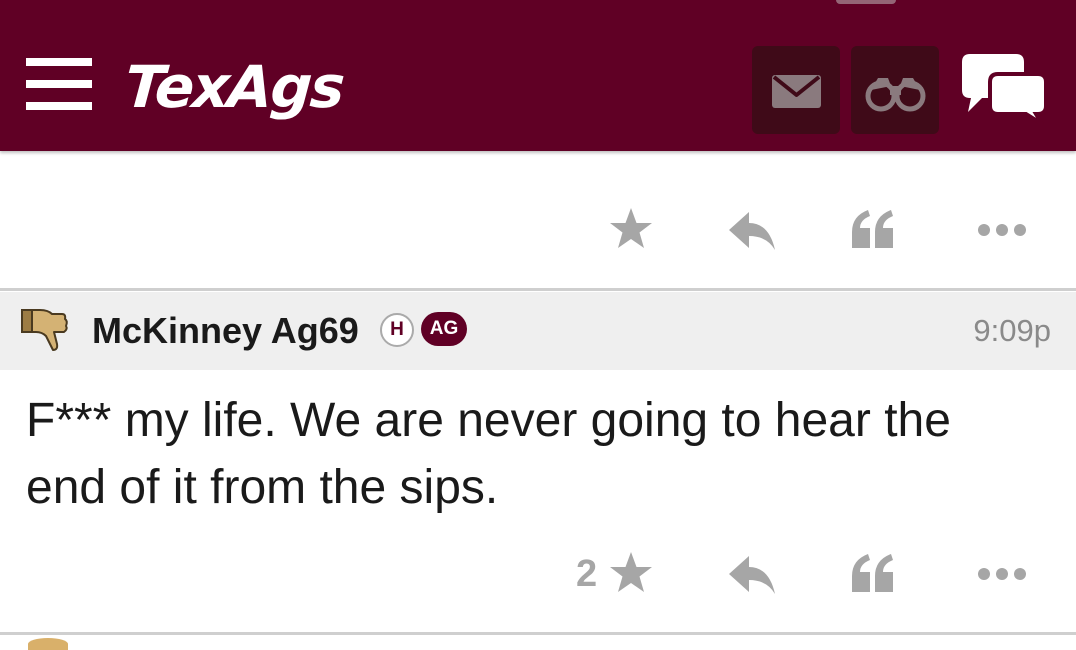 This screenshot has height=650, width=1076. I want to click on ag-badge: AG, so click(444, 329).